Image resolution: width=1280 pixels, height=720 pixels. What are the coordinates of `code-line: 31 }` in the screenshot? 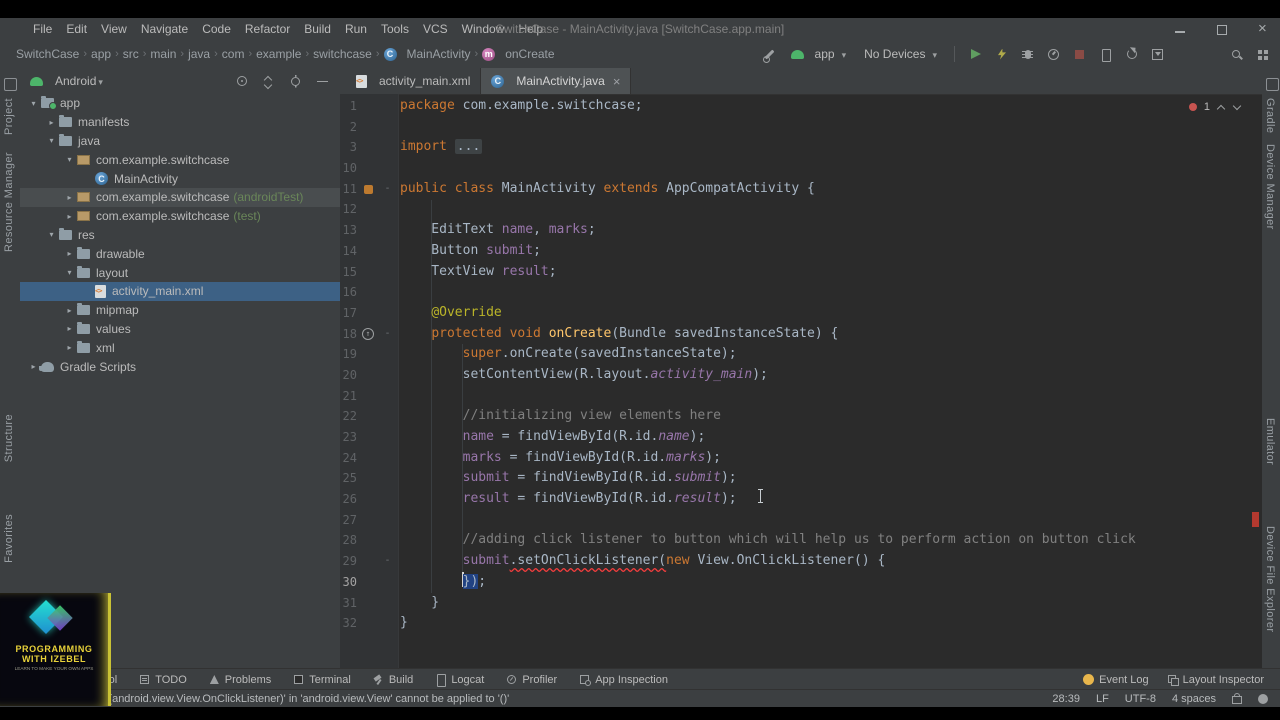 It's located at (801, 603).